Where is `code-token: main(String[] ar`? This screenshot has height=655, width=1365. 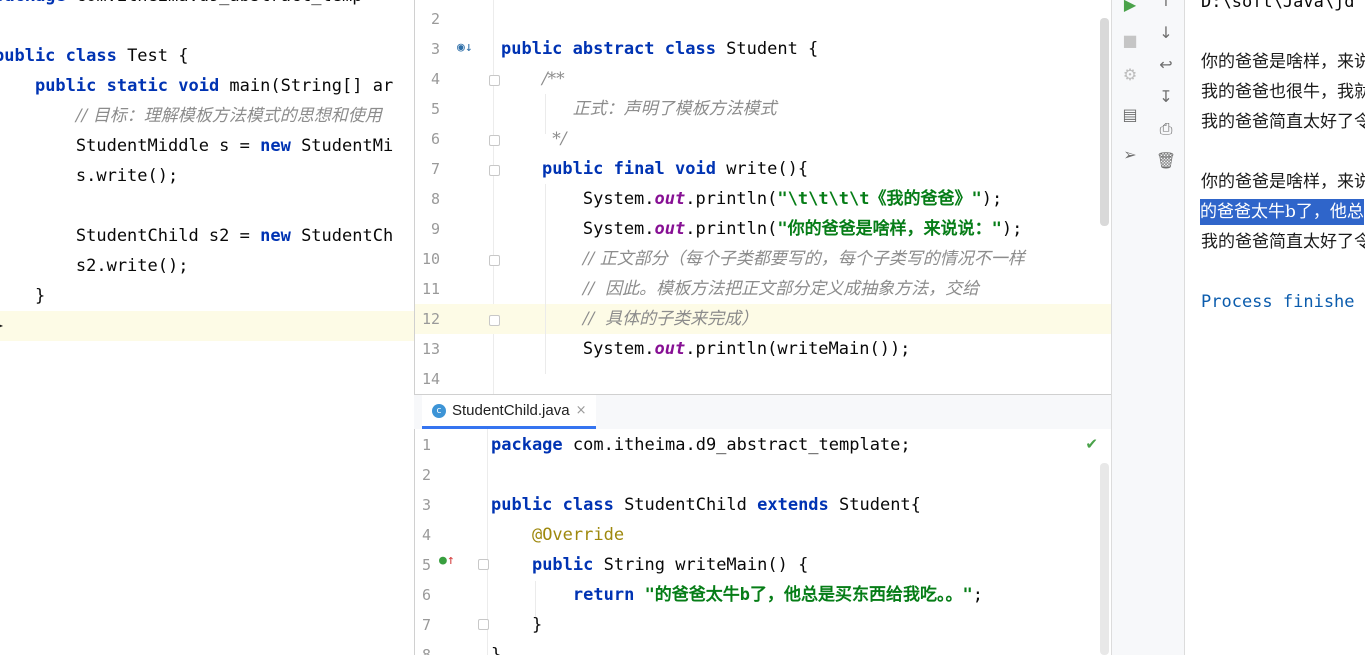 code-token: main(String[] ar is located at coordinates (306, 86).